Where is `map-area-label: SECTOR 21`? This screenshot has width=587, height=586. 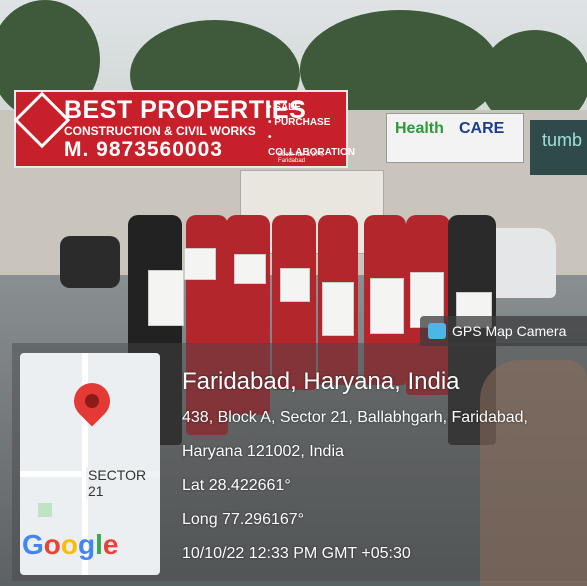
map-area-label: SECTOR 21 is located at coordinates (123, 483).